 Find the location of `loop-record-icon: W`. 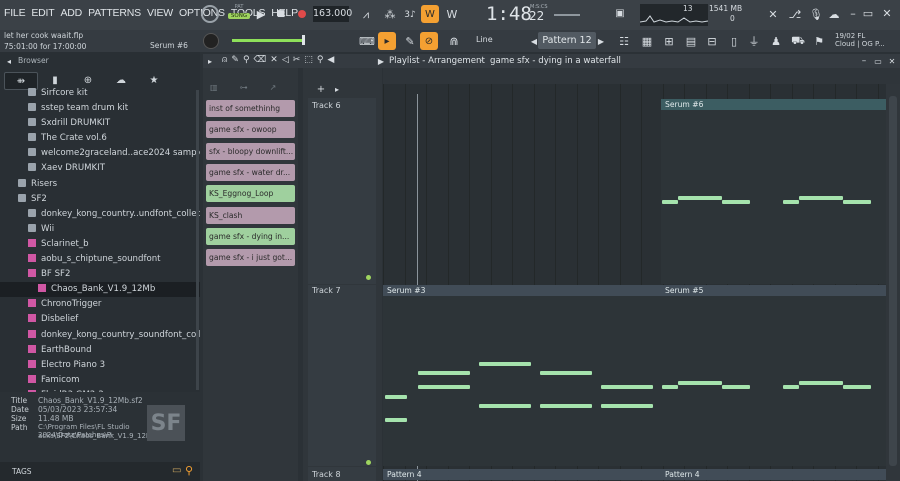

loop-record-icon: W is located at coordinates (452, 14).